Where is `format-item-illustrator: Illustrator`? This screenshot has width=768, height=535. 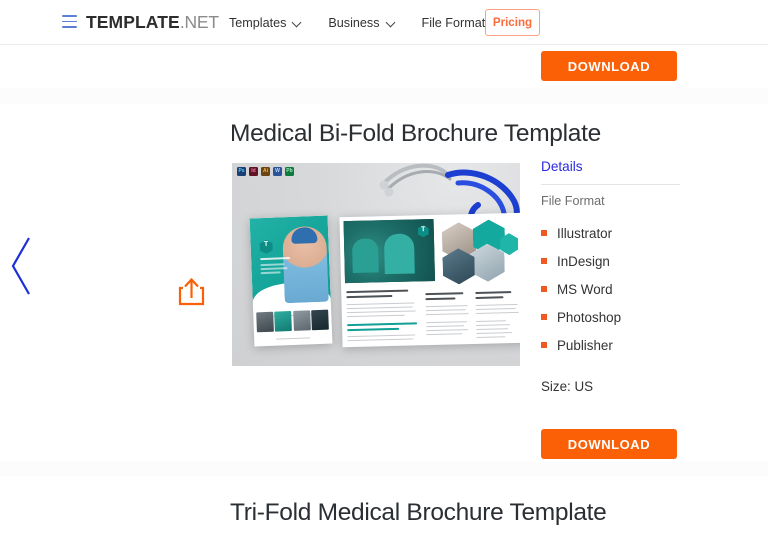 format-item-illustrator: Illustrator is located at coordinates (581, 233).